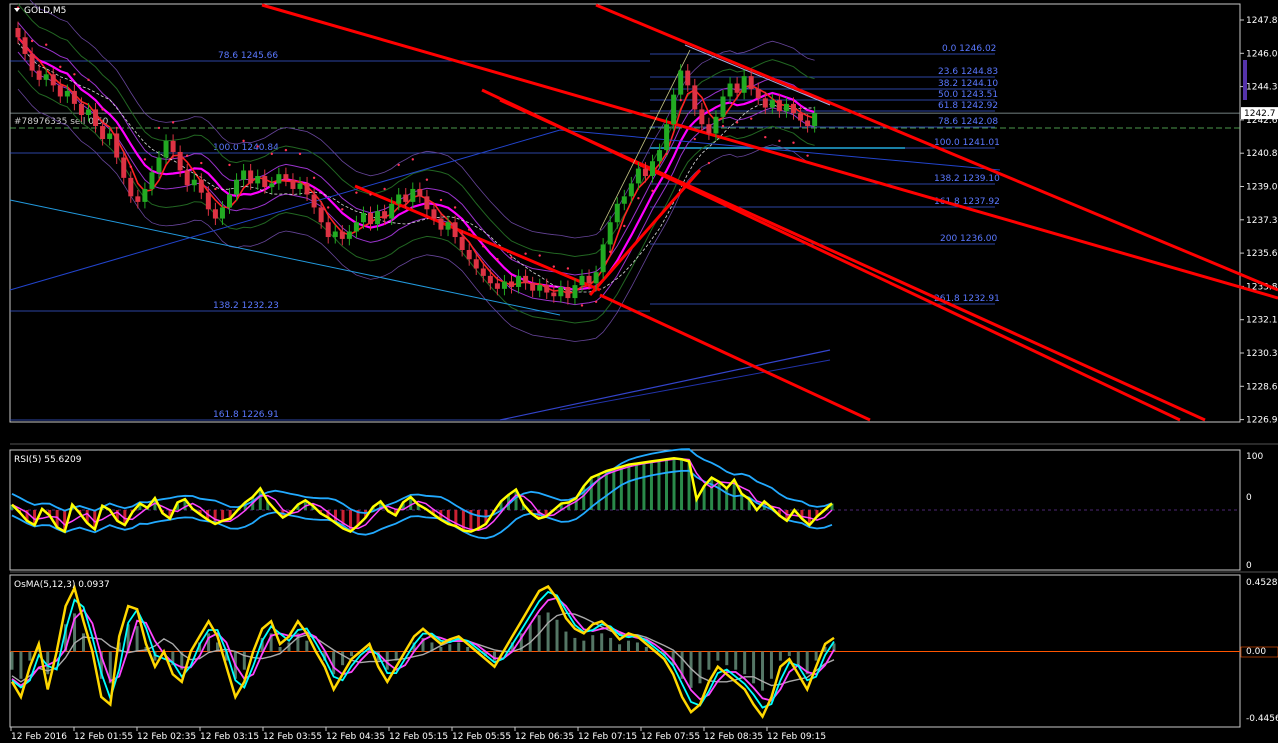 The height and width of the screenshot is (743, 1278). What do you see at coordinates (355, 737) in the screenshot?
I see `time-axis-label: 12 Feb 04:35` at bounding box center [355, 737].